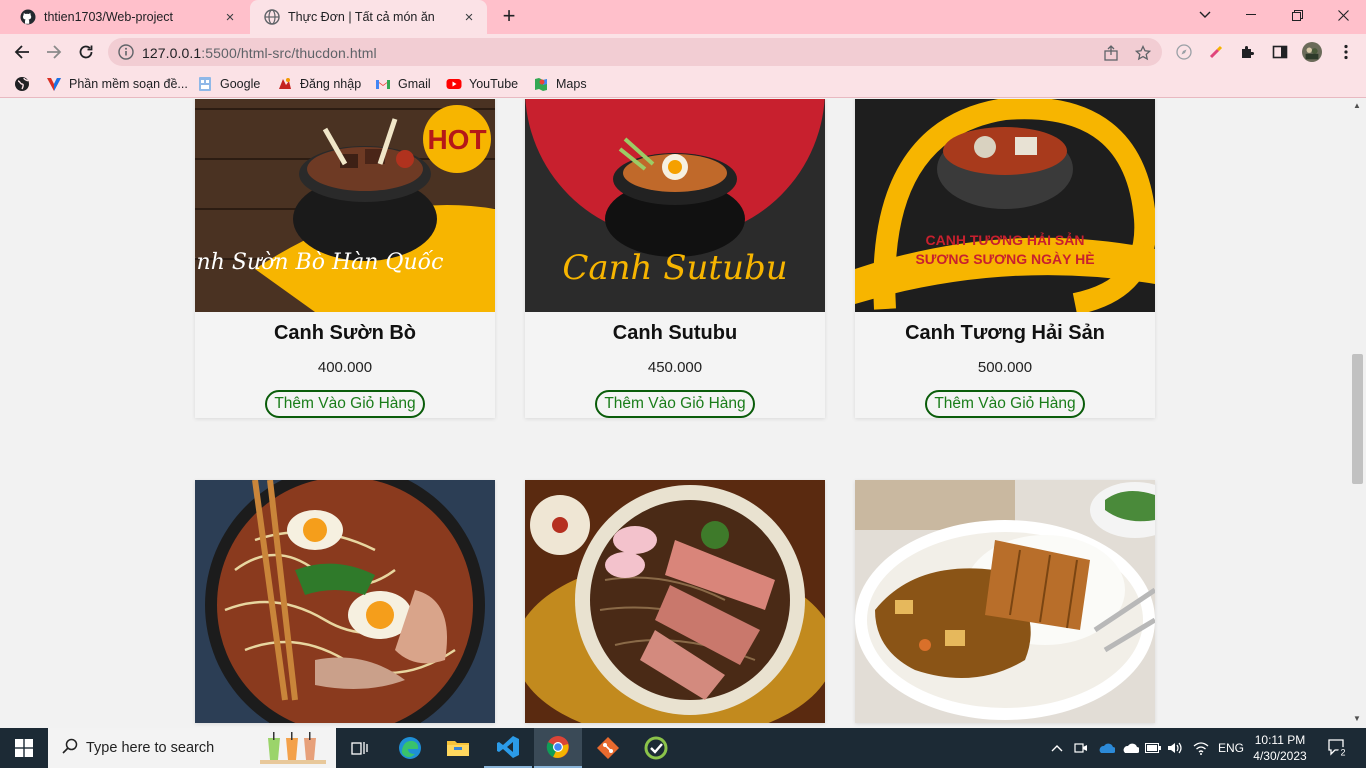  I want to click on compass-extension-icon, so click(1184, 52).